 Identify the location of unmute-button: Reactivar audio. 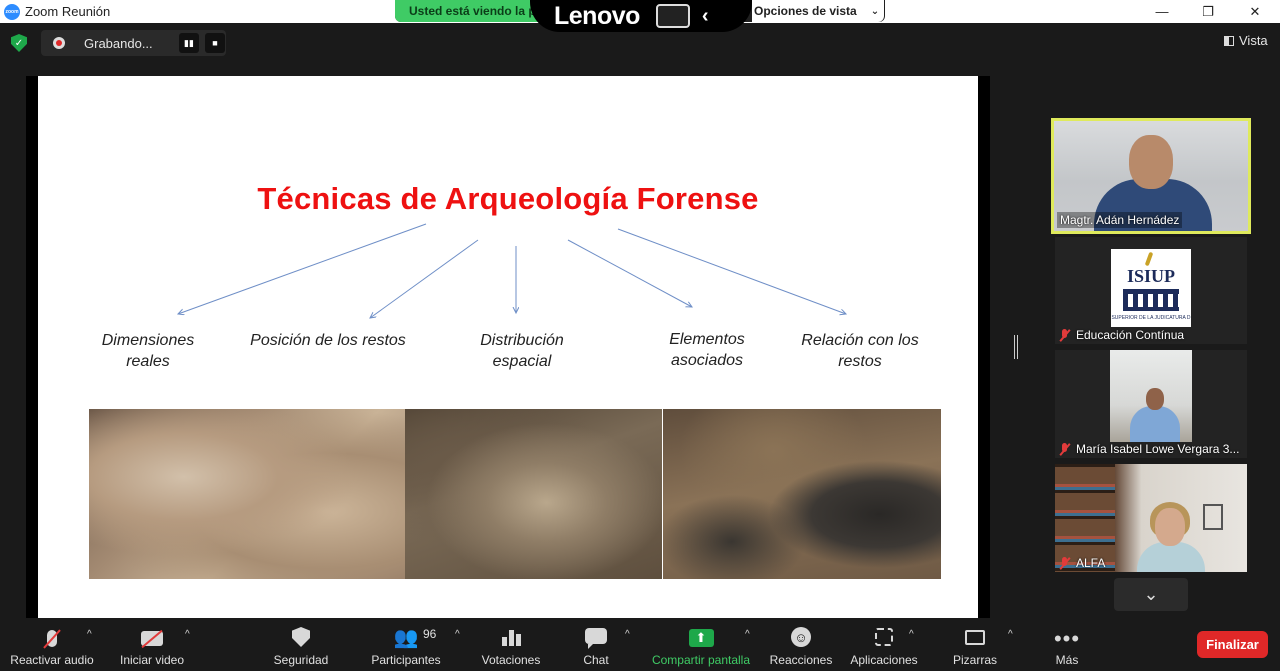
(52, 645).